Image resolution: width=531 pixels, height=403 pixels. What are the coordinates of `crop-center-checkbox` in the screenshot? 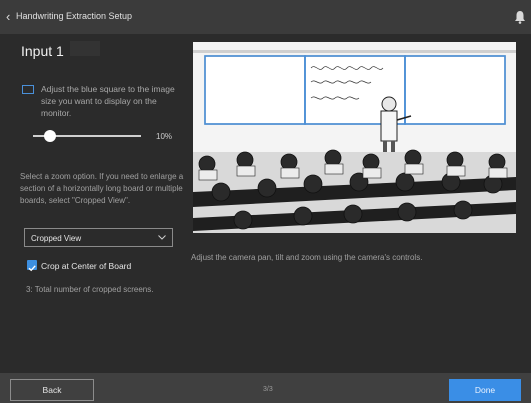 It's located at (32, 266).